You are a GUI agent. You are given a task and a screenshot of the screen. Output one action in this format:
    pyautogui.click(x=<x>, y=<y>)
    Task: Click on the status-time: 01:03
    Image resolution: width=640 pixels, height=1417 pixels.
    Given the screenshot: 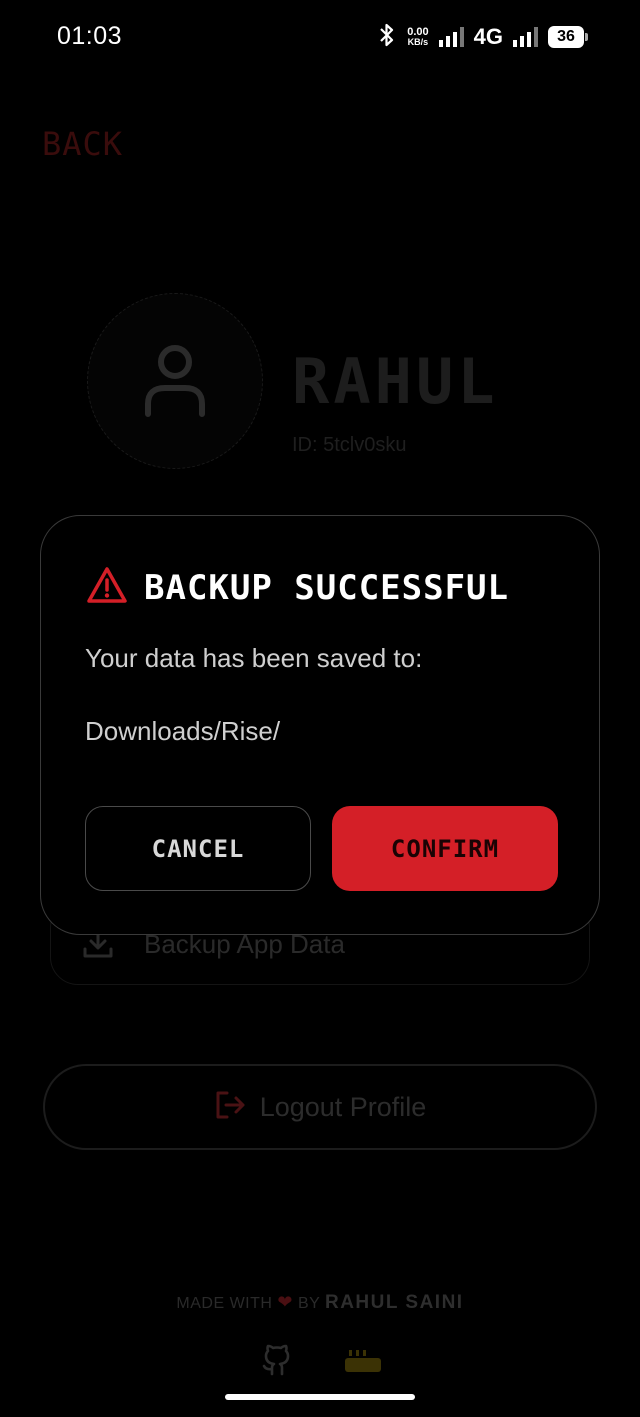 What is the action you would take?
    pyautogui.click(x=90, y=36)
    